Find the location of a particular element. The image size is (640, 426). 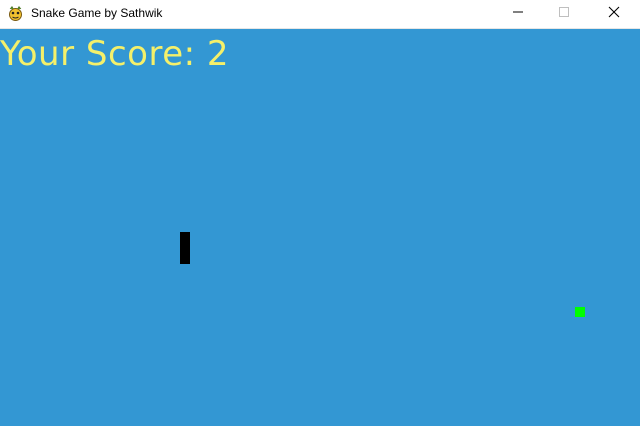

minimize-button is located at coordinates (518, 14).